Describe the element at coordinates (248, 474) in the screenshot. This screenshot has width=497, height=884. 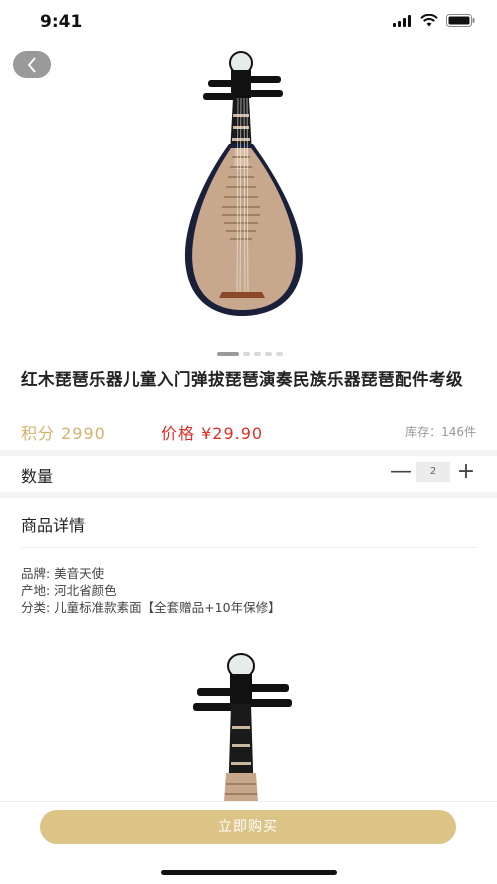
I see `quantity-row: 数量 — 2 +` at that location.